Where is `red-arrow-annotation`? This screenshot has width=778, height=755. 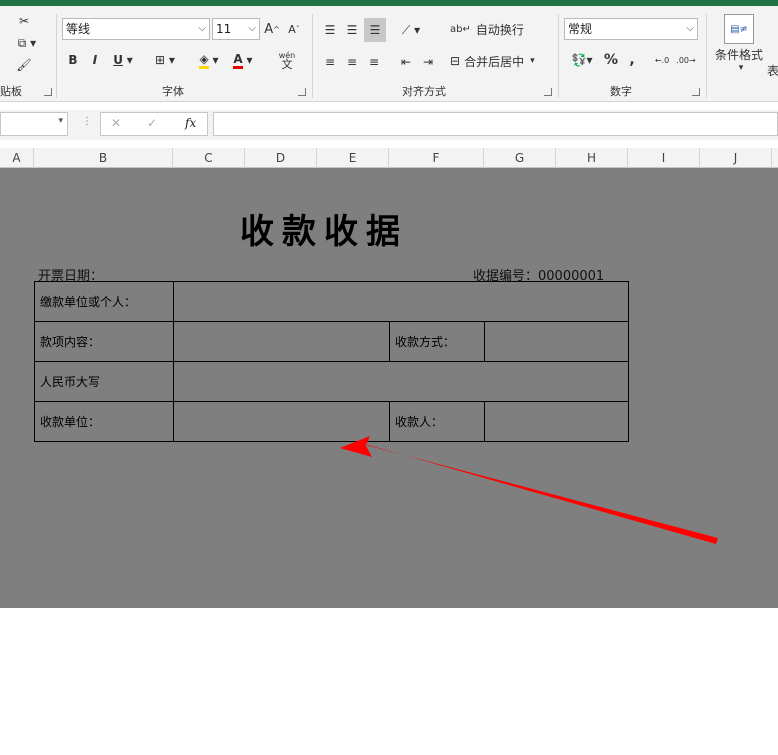 red-arrow-annotation is located at coordinates (529, 490).